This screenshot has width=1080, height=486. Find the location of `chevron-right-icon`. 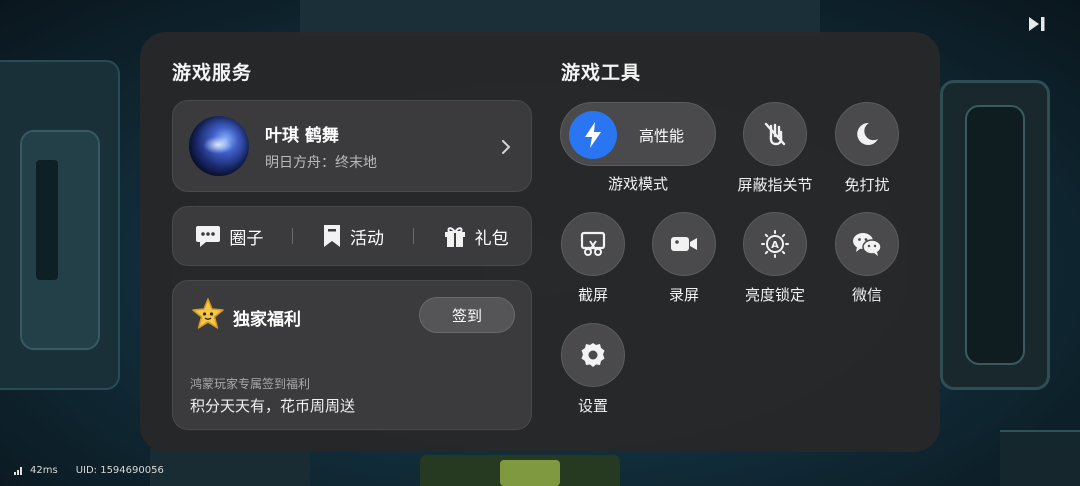

chevron-right-icon is located at coordinates (506, 147).